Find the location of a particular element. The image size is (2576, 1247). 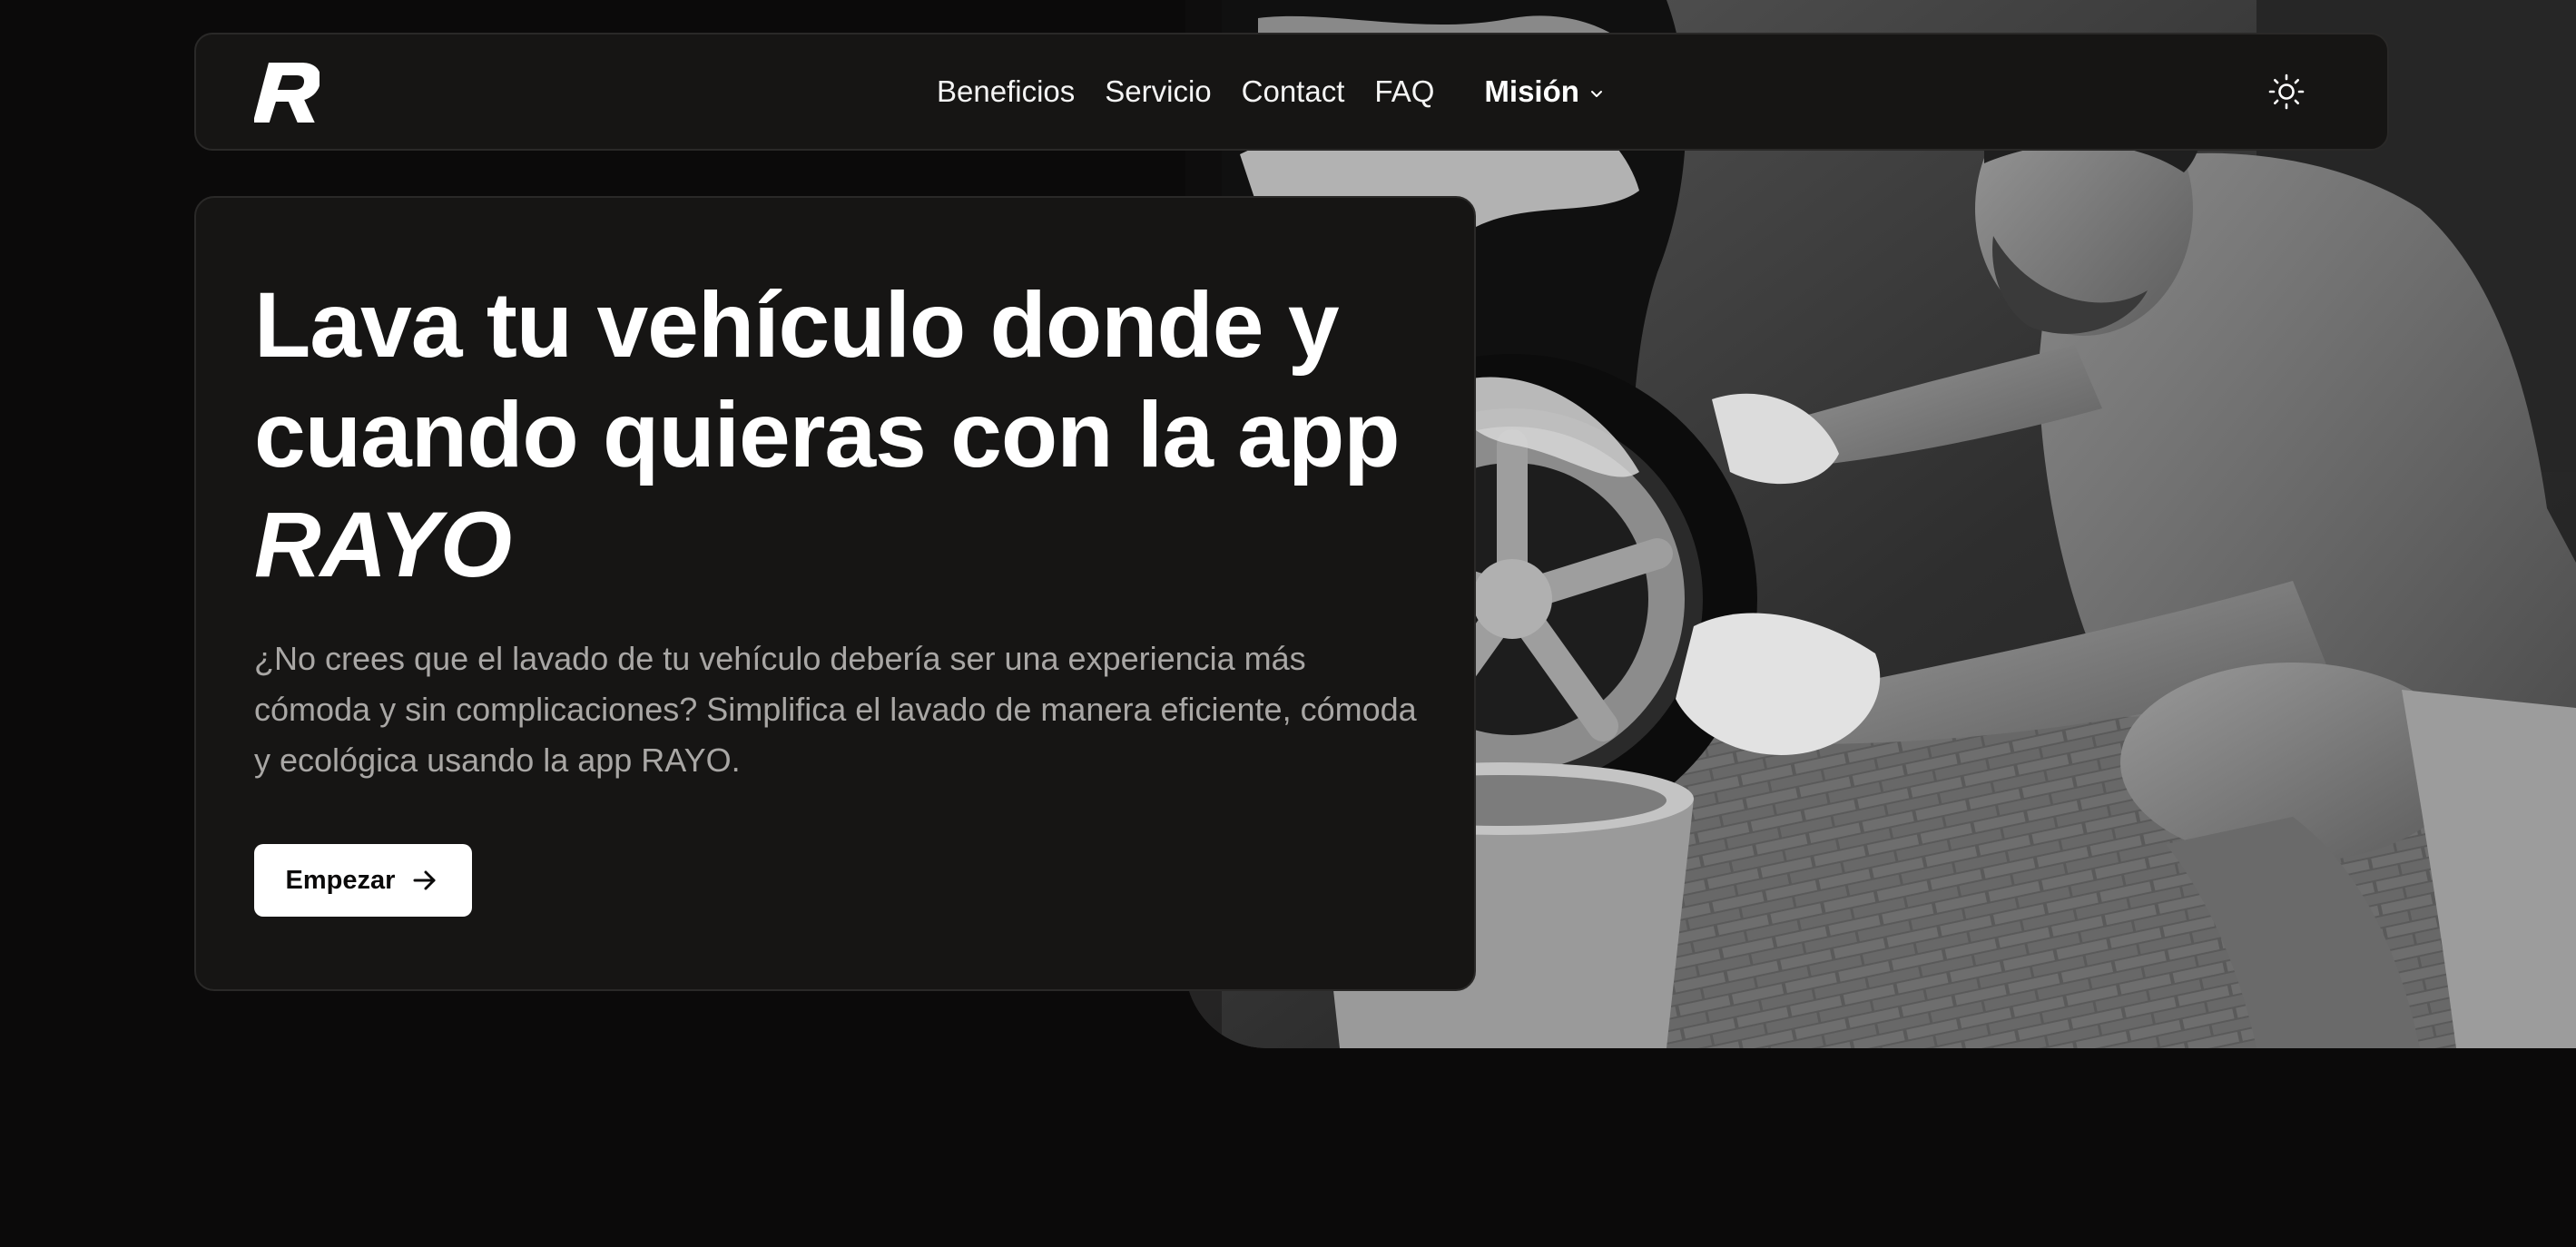

nav-links: Beneficios Servicio Contact FAQ Misión is located at coordinates (1271, 91).